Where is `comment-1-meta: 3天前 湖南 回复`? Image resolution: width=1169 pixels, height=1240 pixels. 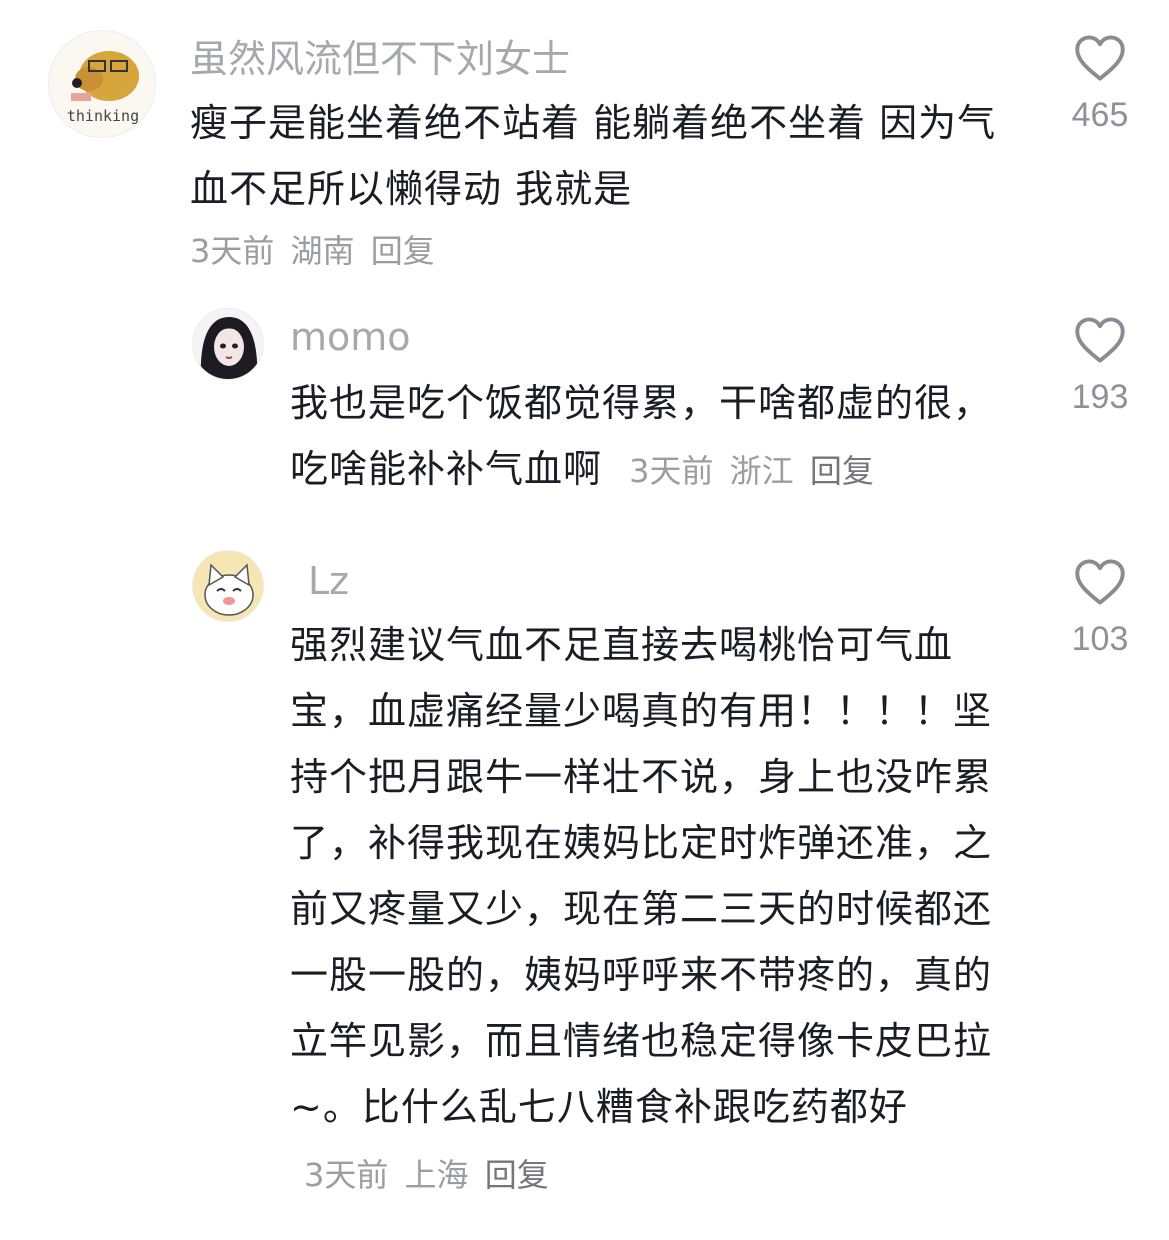
comment-1-meta: 3天前 湖南 回复 is located at coordinates (312, 251).